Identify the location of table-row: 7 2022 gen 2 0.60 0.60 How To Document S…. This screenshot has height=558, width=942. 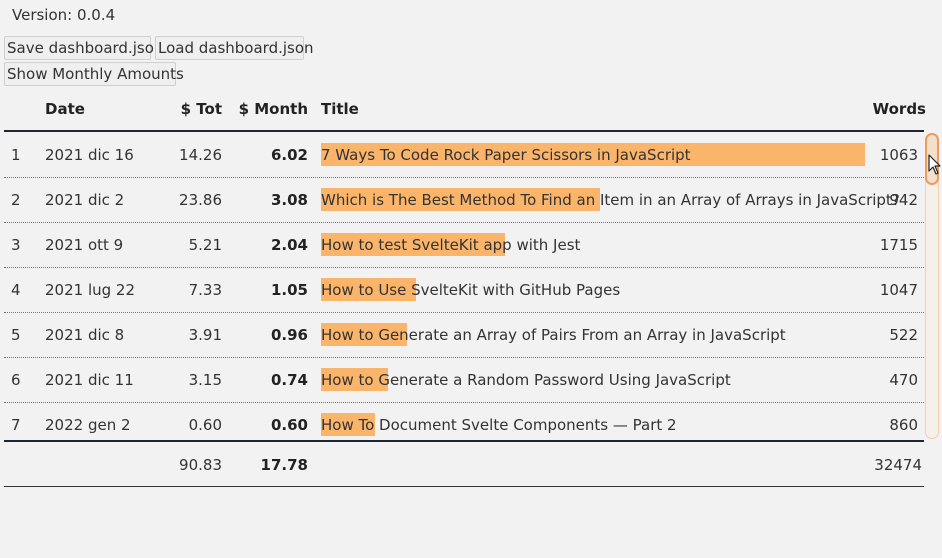
(464, 421).